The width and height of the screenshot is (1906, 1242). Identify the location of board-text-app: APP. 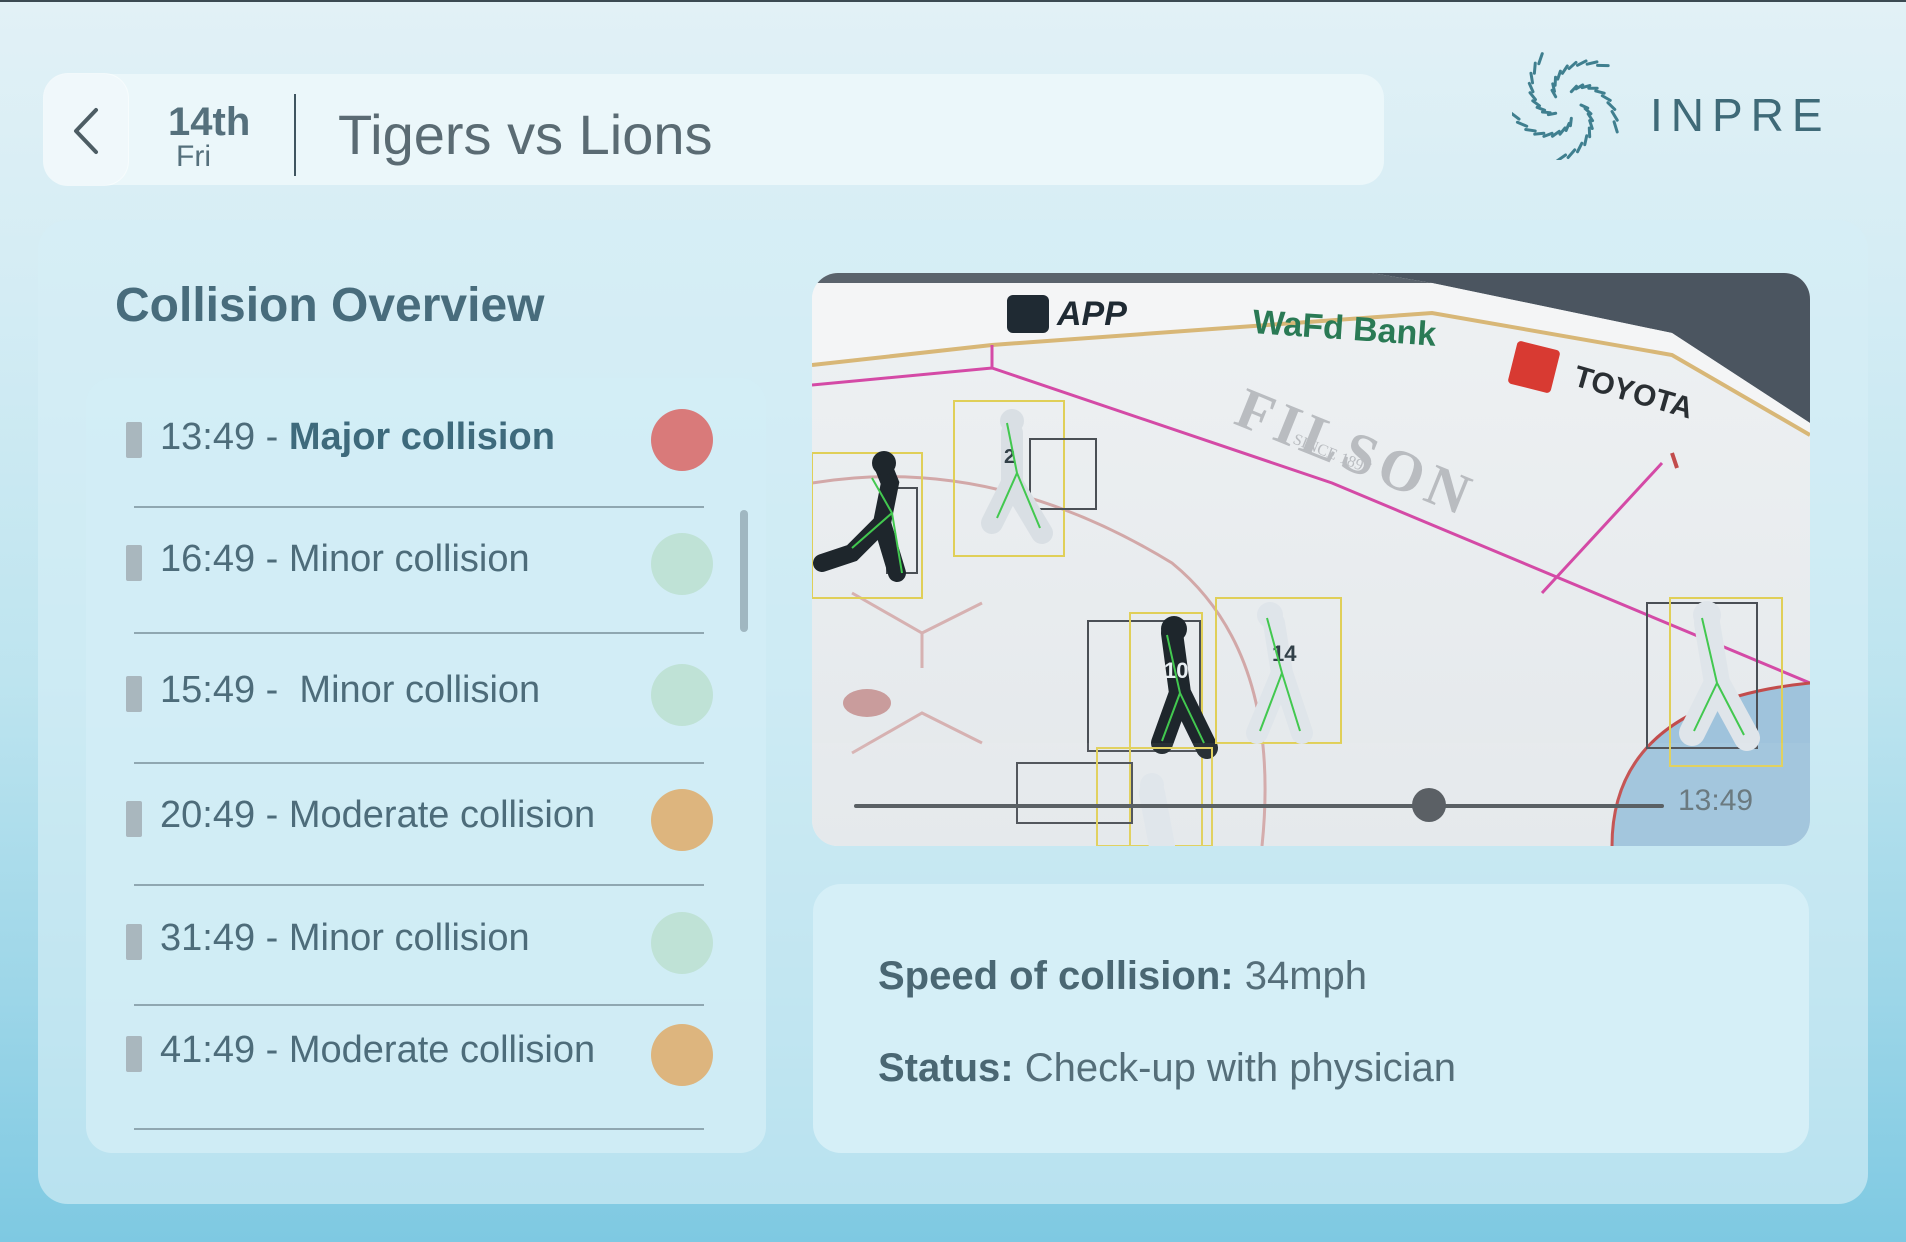
(1091, 314).